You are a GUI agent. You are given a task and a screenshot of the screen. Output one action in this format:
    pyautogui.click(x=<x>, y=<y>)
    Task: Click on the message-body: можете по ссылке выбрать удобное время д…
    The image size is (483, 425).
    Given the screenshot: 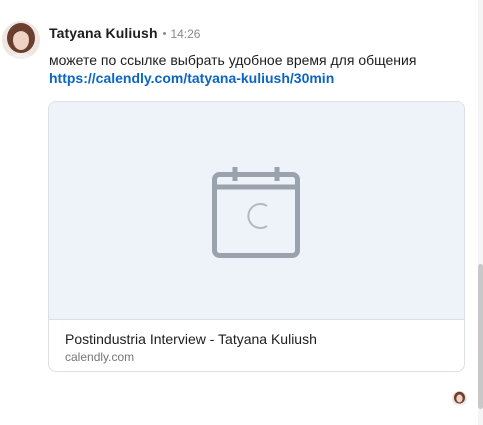 What is the action you would take?
    pyautogui.click(x=259, y=69)
    